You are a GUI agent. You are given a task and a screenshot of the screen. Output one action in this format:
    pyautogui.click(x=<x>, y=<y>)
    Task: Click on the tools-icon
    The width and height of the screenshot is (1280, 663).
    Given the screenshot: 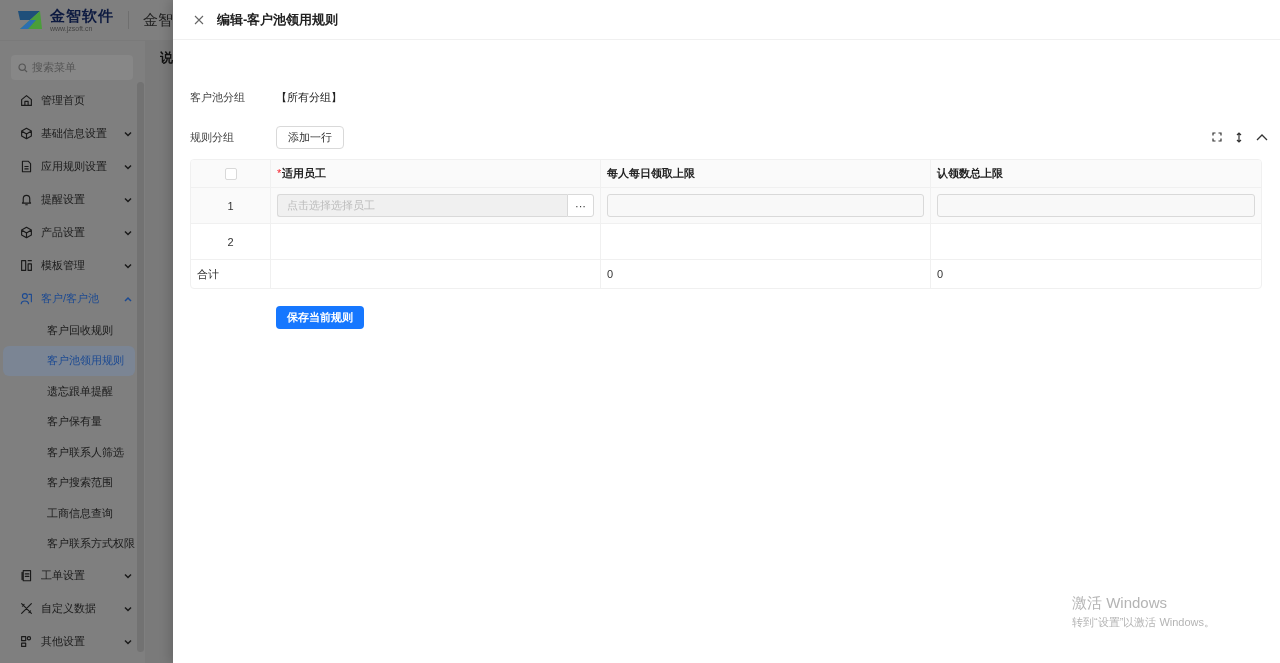 What is the action you would take?
    pyautogui.click(x=26, y=608)
    